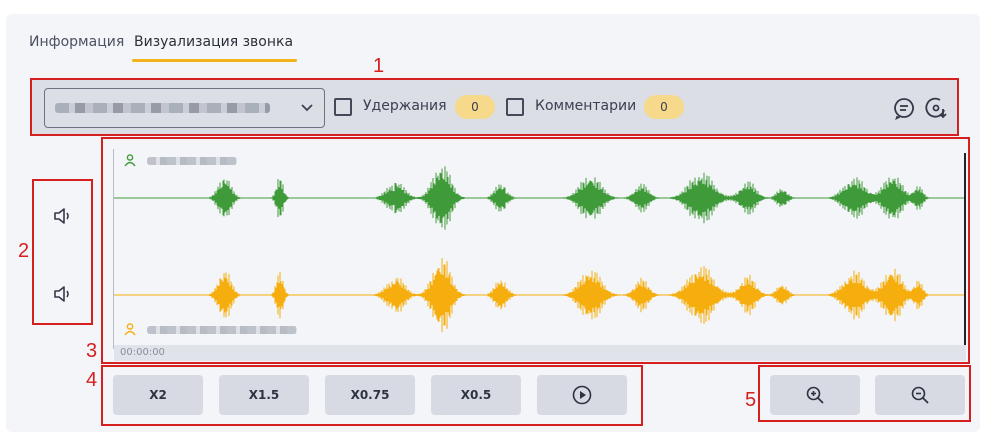 This screenshot has width=986, height=432. I want to click on annotation-5: 5, so click(751, 400).